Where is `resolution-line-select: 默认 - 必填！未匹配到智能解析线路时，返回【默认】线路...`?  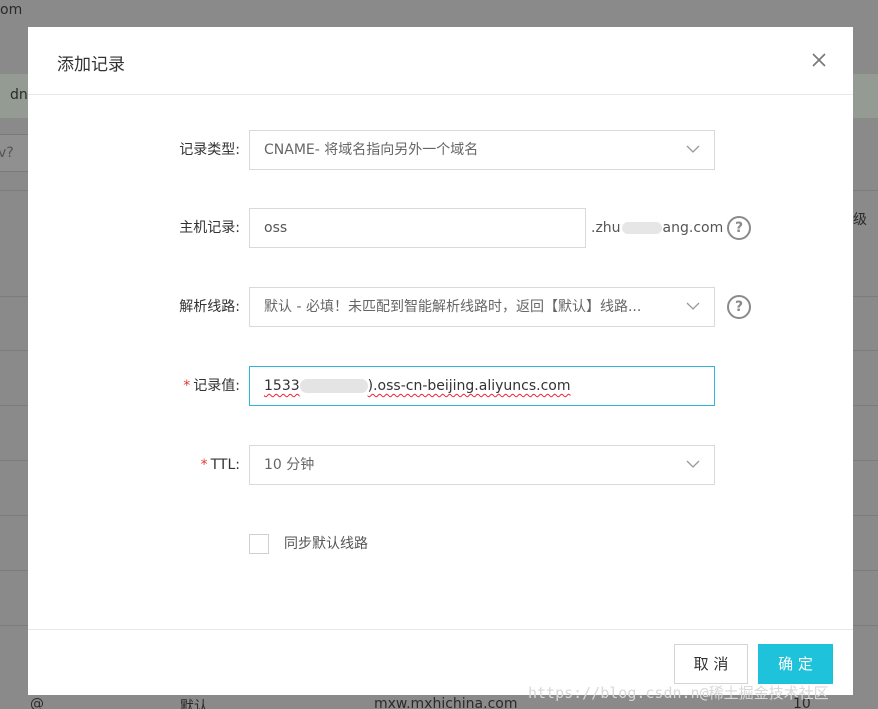 resolution-line-select: 默认 - 必填！未匹配到智能解析线路时，返回【默认】线路... is located at coordinates (482, 307).